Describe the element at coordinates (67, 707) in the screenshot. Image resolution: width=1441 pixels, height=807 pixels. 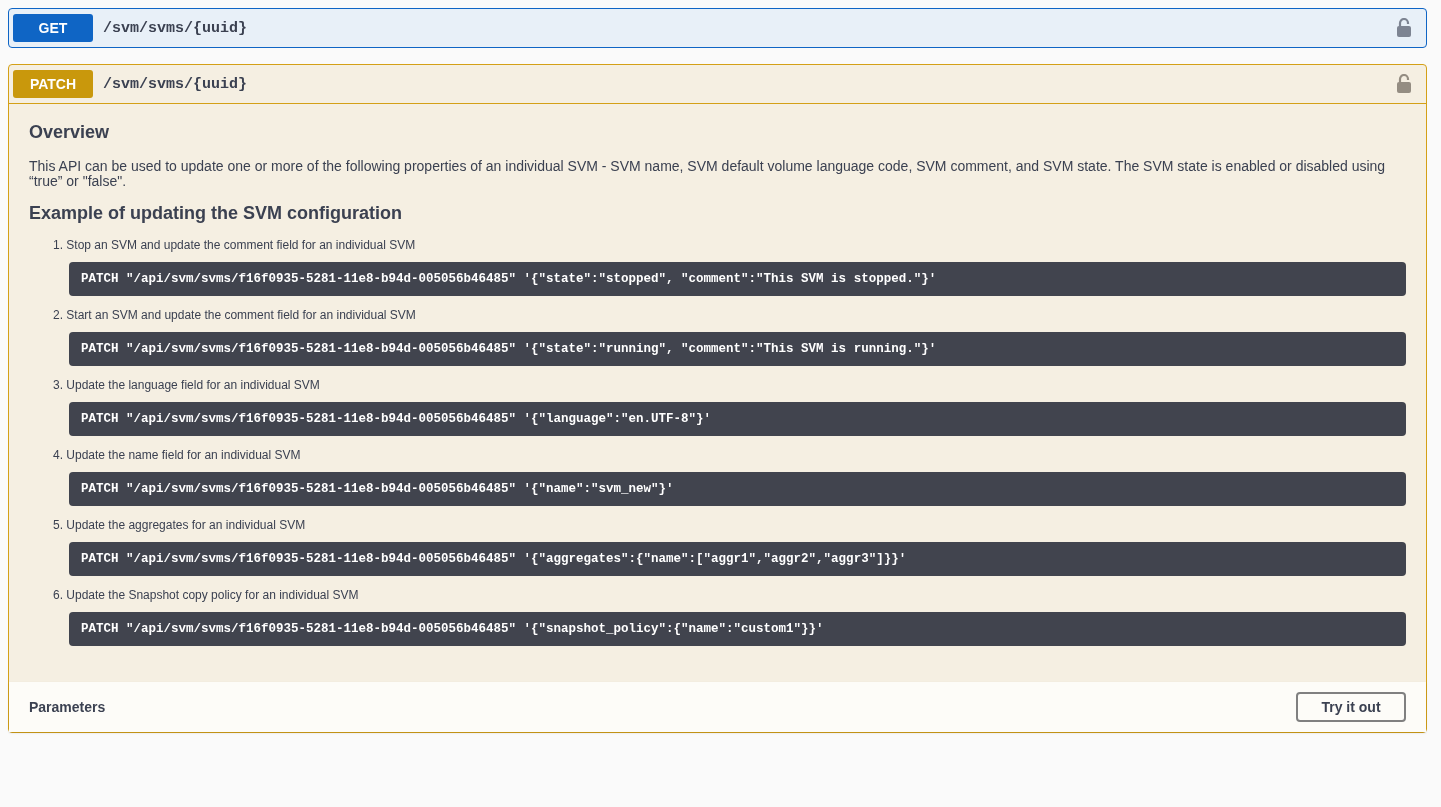
I see `parameters-title: Parameters` at that location.